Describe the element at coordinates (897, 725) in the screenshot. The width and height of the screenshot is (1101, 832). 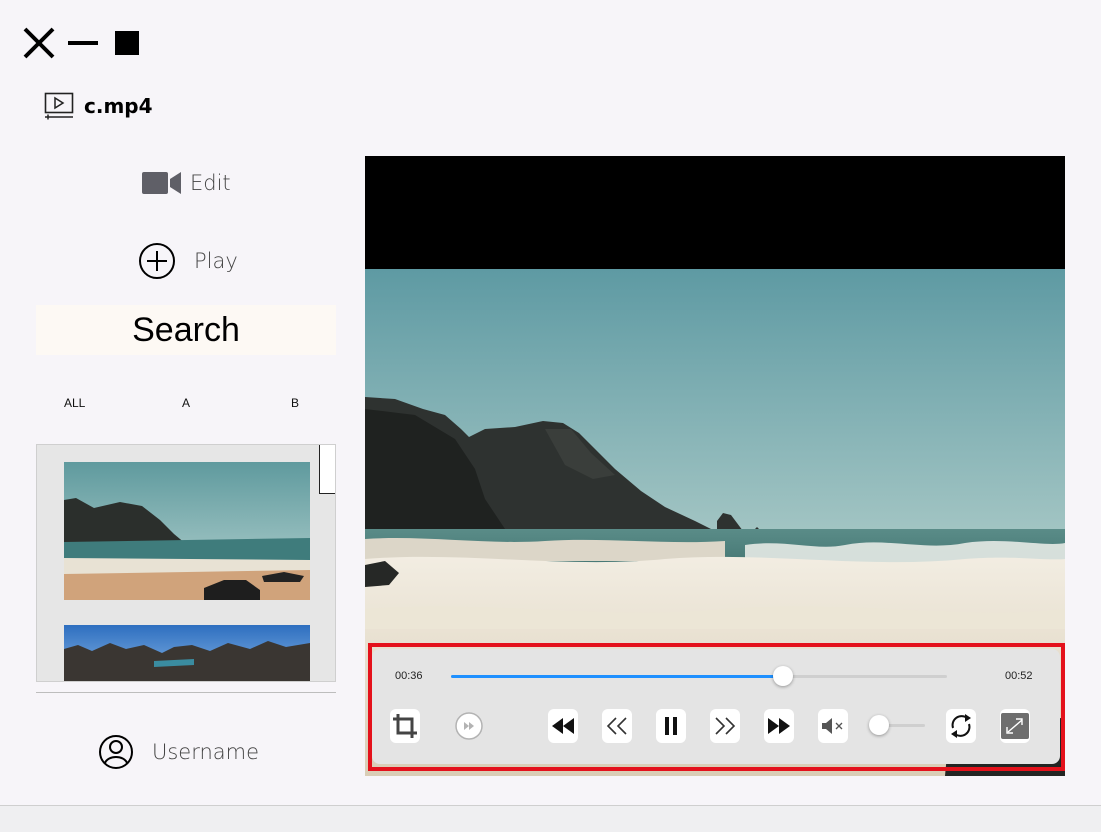
I see `volume-slider` at that location.